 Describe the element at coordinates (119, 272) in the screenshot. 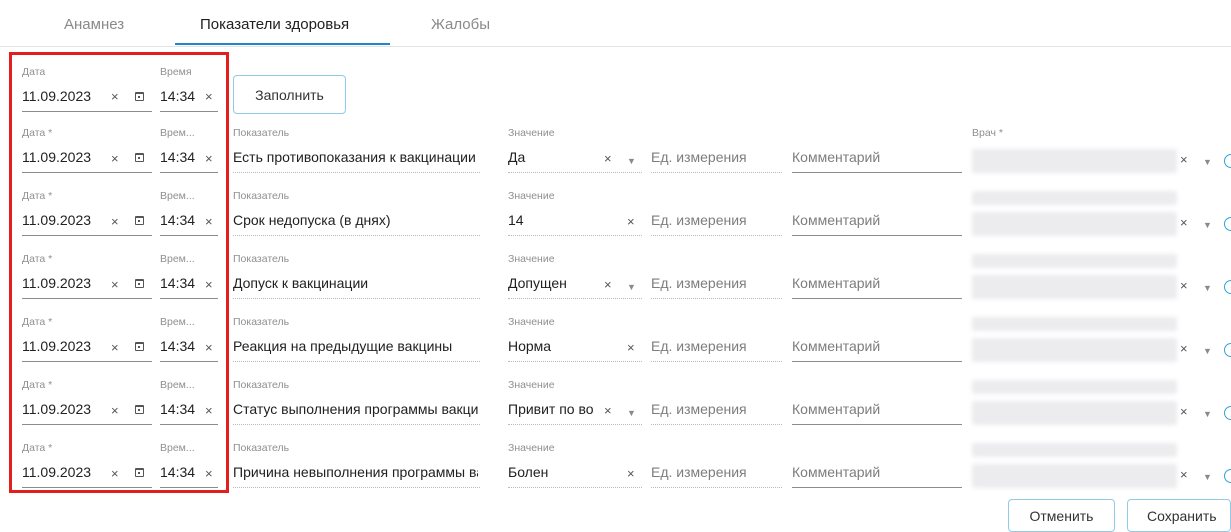

I see `highlight-box` at that location.